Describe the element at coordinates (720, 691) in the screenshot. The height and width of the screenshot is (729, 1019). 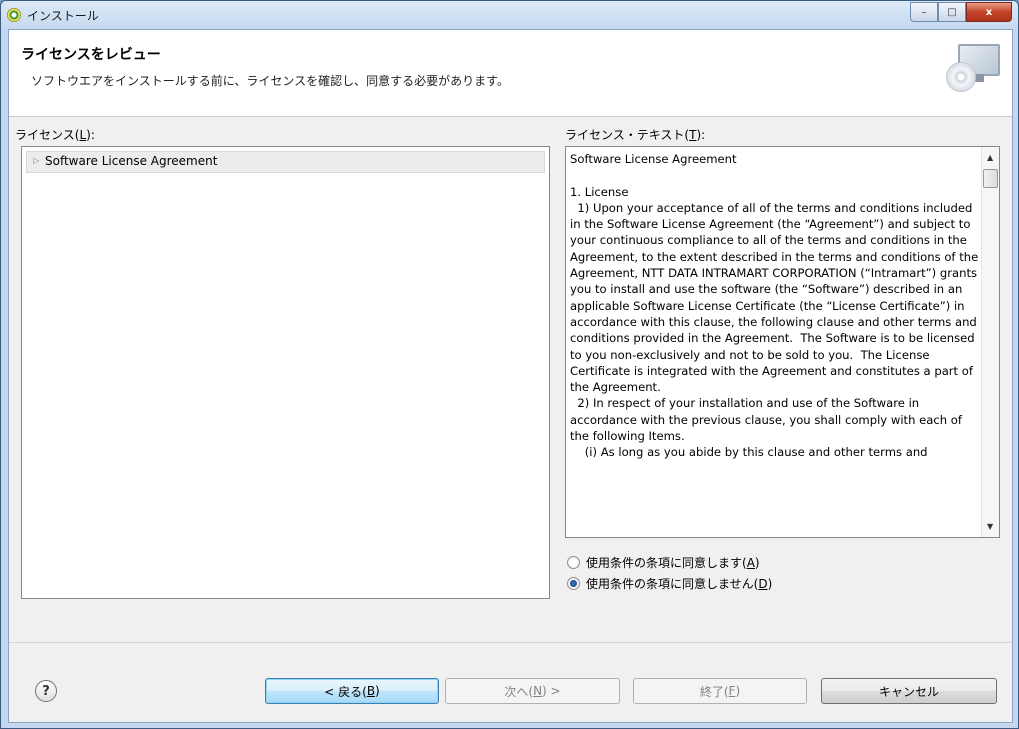
I see `finish-button: 終了(F)` at that location.